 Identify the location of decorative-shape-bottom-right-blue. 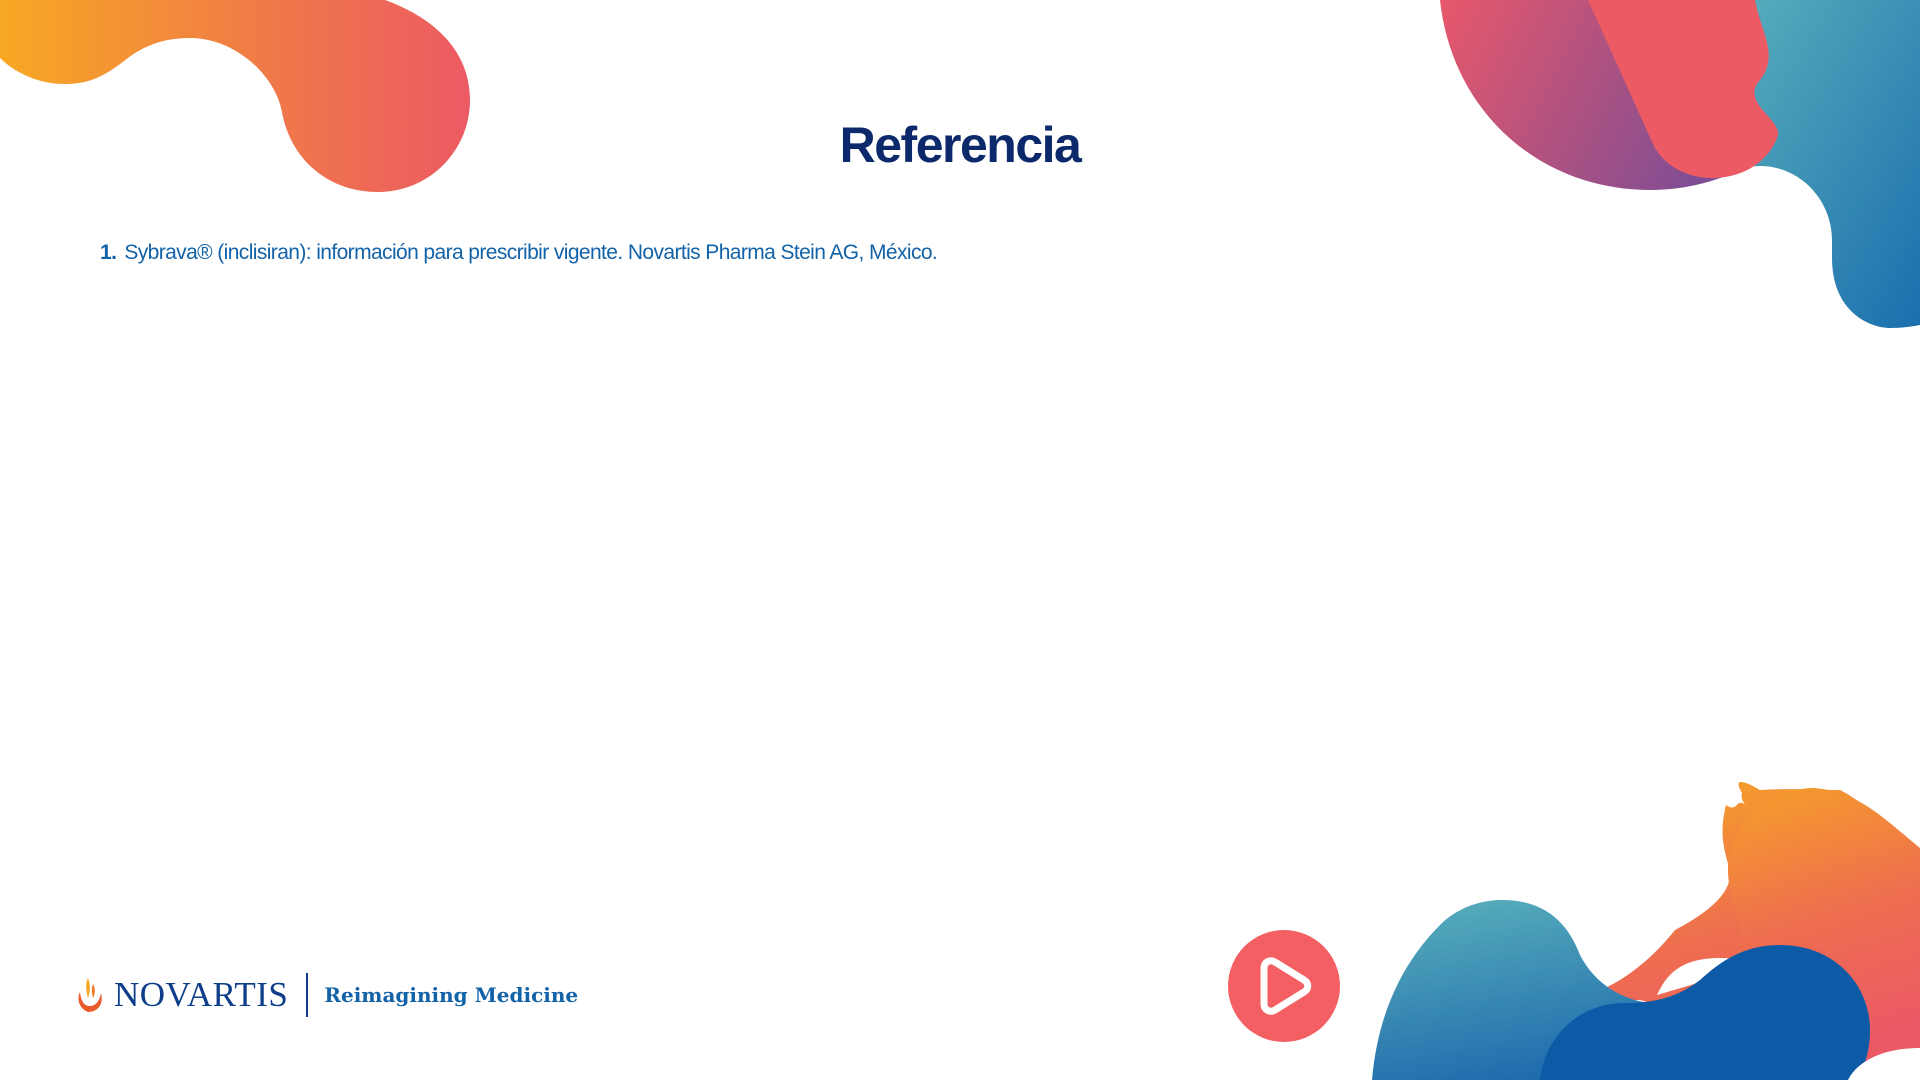
(1705, 1012).